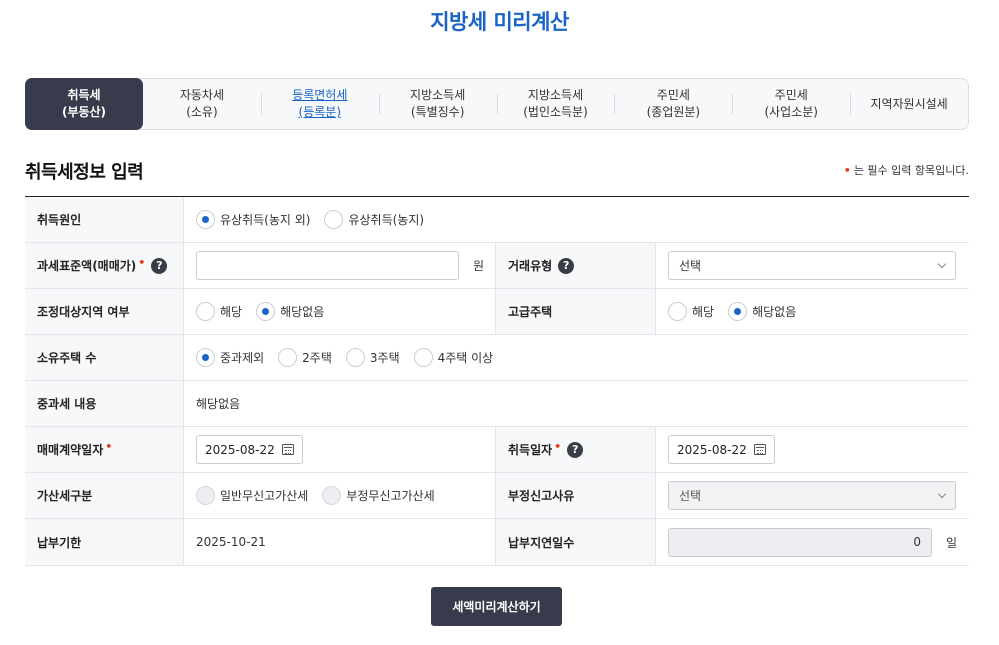 This screenshot has width=999, height=645. What do you see at coordinates (530, 266) in the screenshot?
I see `trade-type-label: 거래유형` at bounding box center [530, 266].